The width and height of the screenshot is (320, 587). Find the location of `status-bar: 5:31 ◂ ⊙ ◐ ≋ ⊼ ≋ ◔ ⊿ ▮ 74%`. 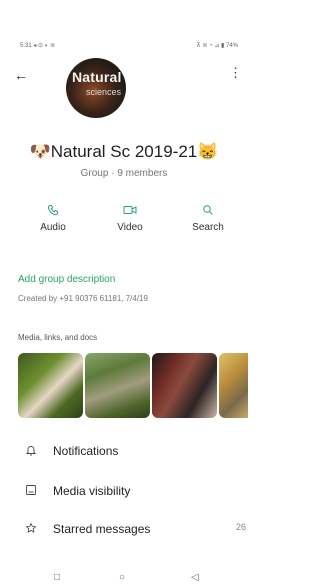

status-bar: 5:31 ◂ ⊙ ◐ ≋ ⊼ ≋ ◔ ⊿ ▮ 74% is located at coordinates (124, 24).